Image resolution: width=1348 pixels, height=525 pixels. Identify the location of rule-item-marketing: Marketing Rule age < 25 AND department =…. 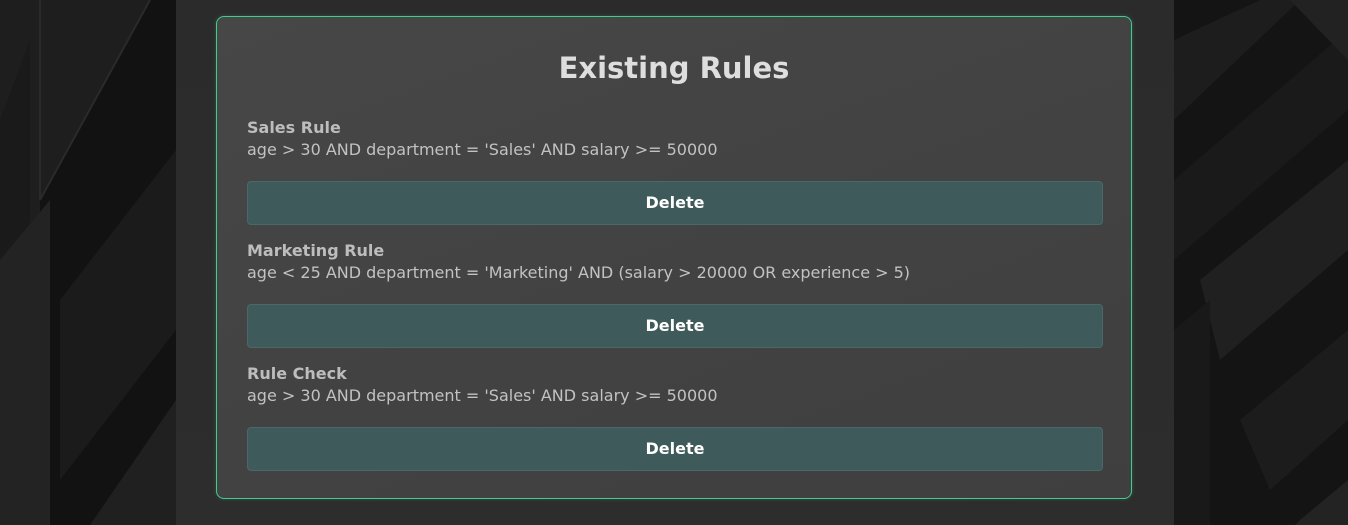
(675, 294).